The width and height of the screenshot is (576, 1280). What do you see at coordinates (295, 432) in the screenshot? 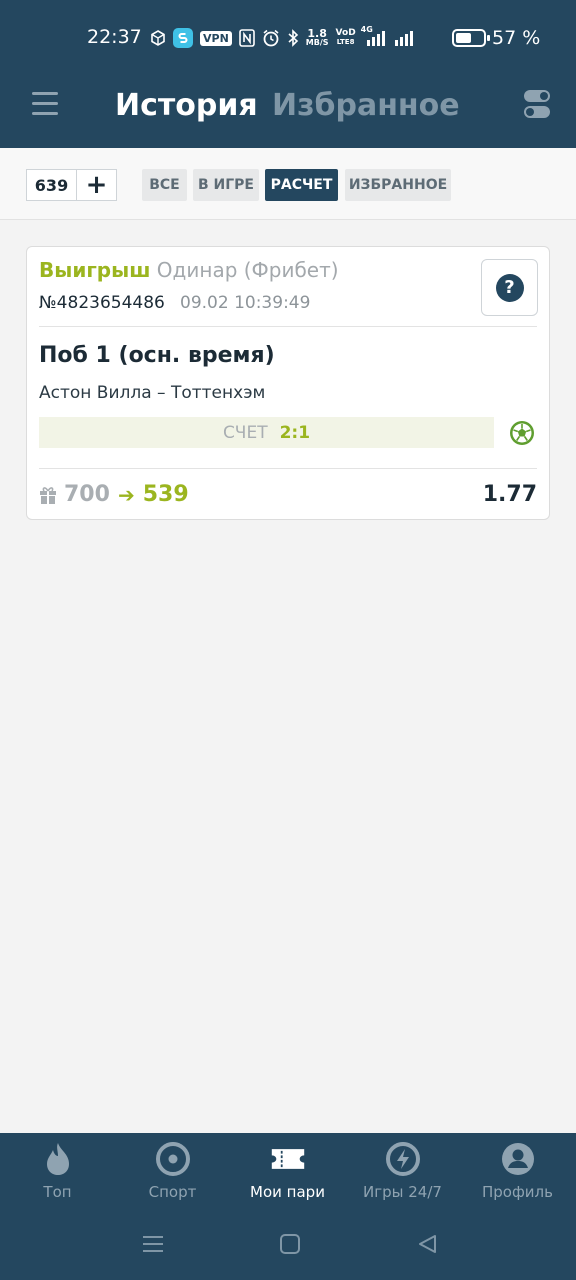
I see `score-value: 2:1` at bounding box center [295, 432].